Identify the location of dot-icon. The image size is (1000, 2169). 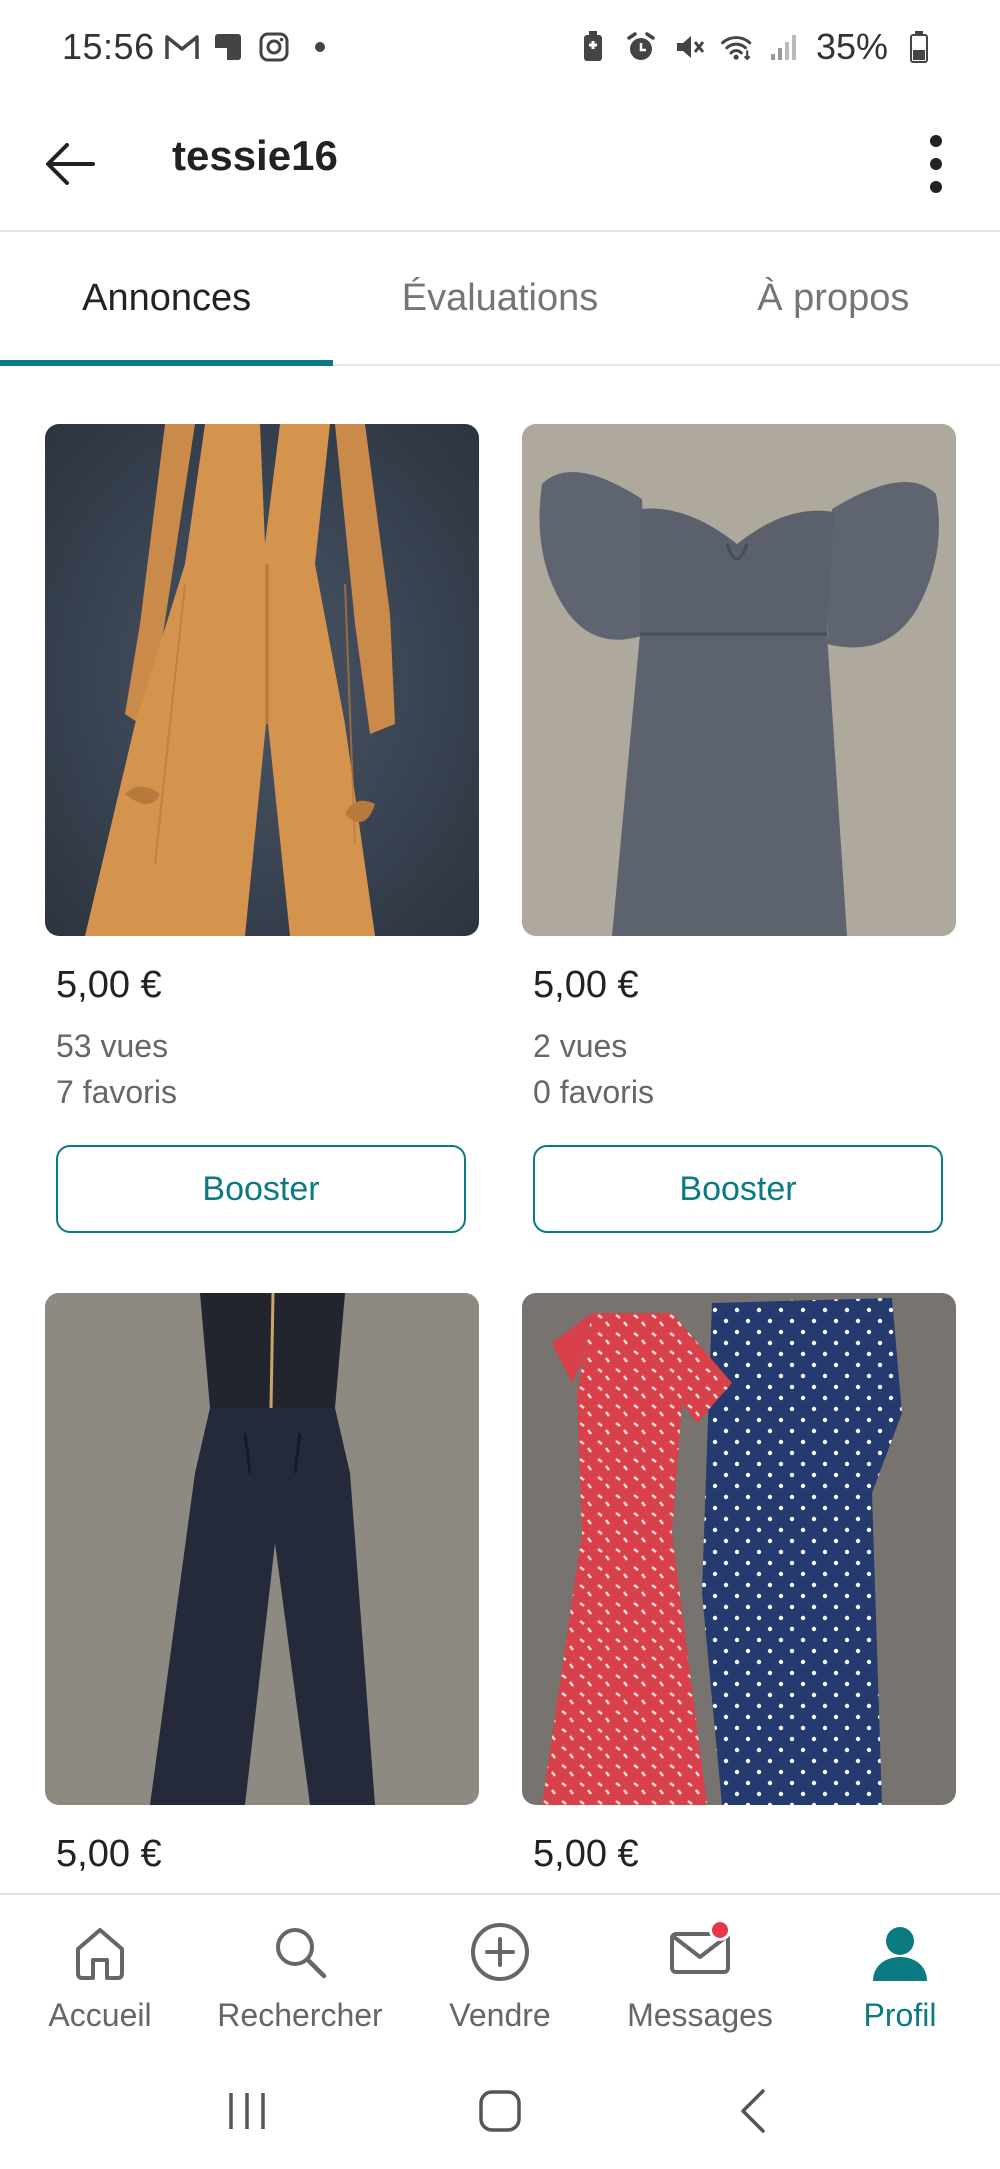
(320, 47).